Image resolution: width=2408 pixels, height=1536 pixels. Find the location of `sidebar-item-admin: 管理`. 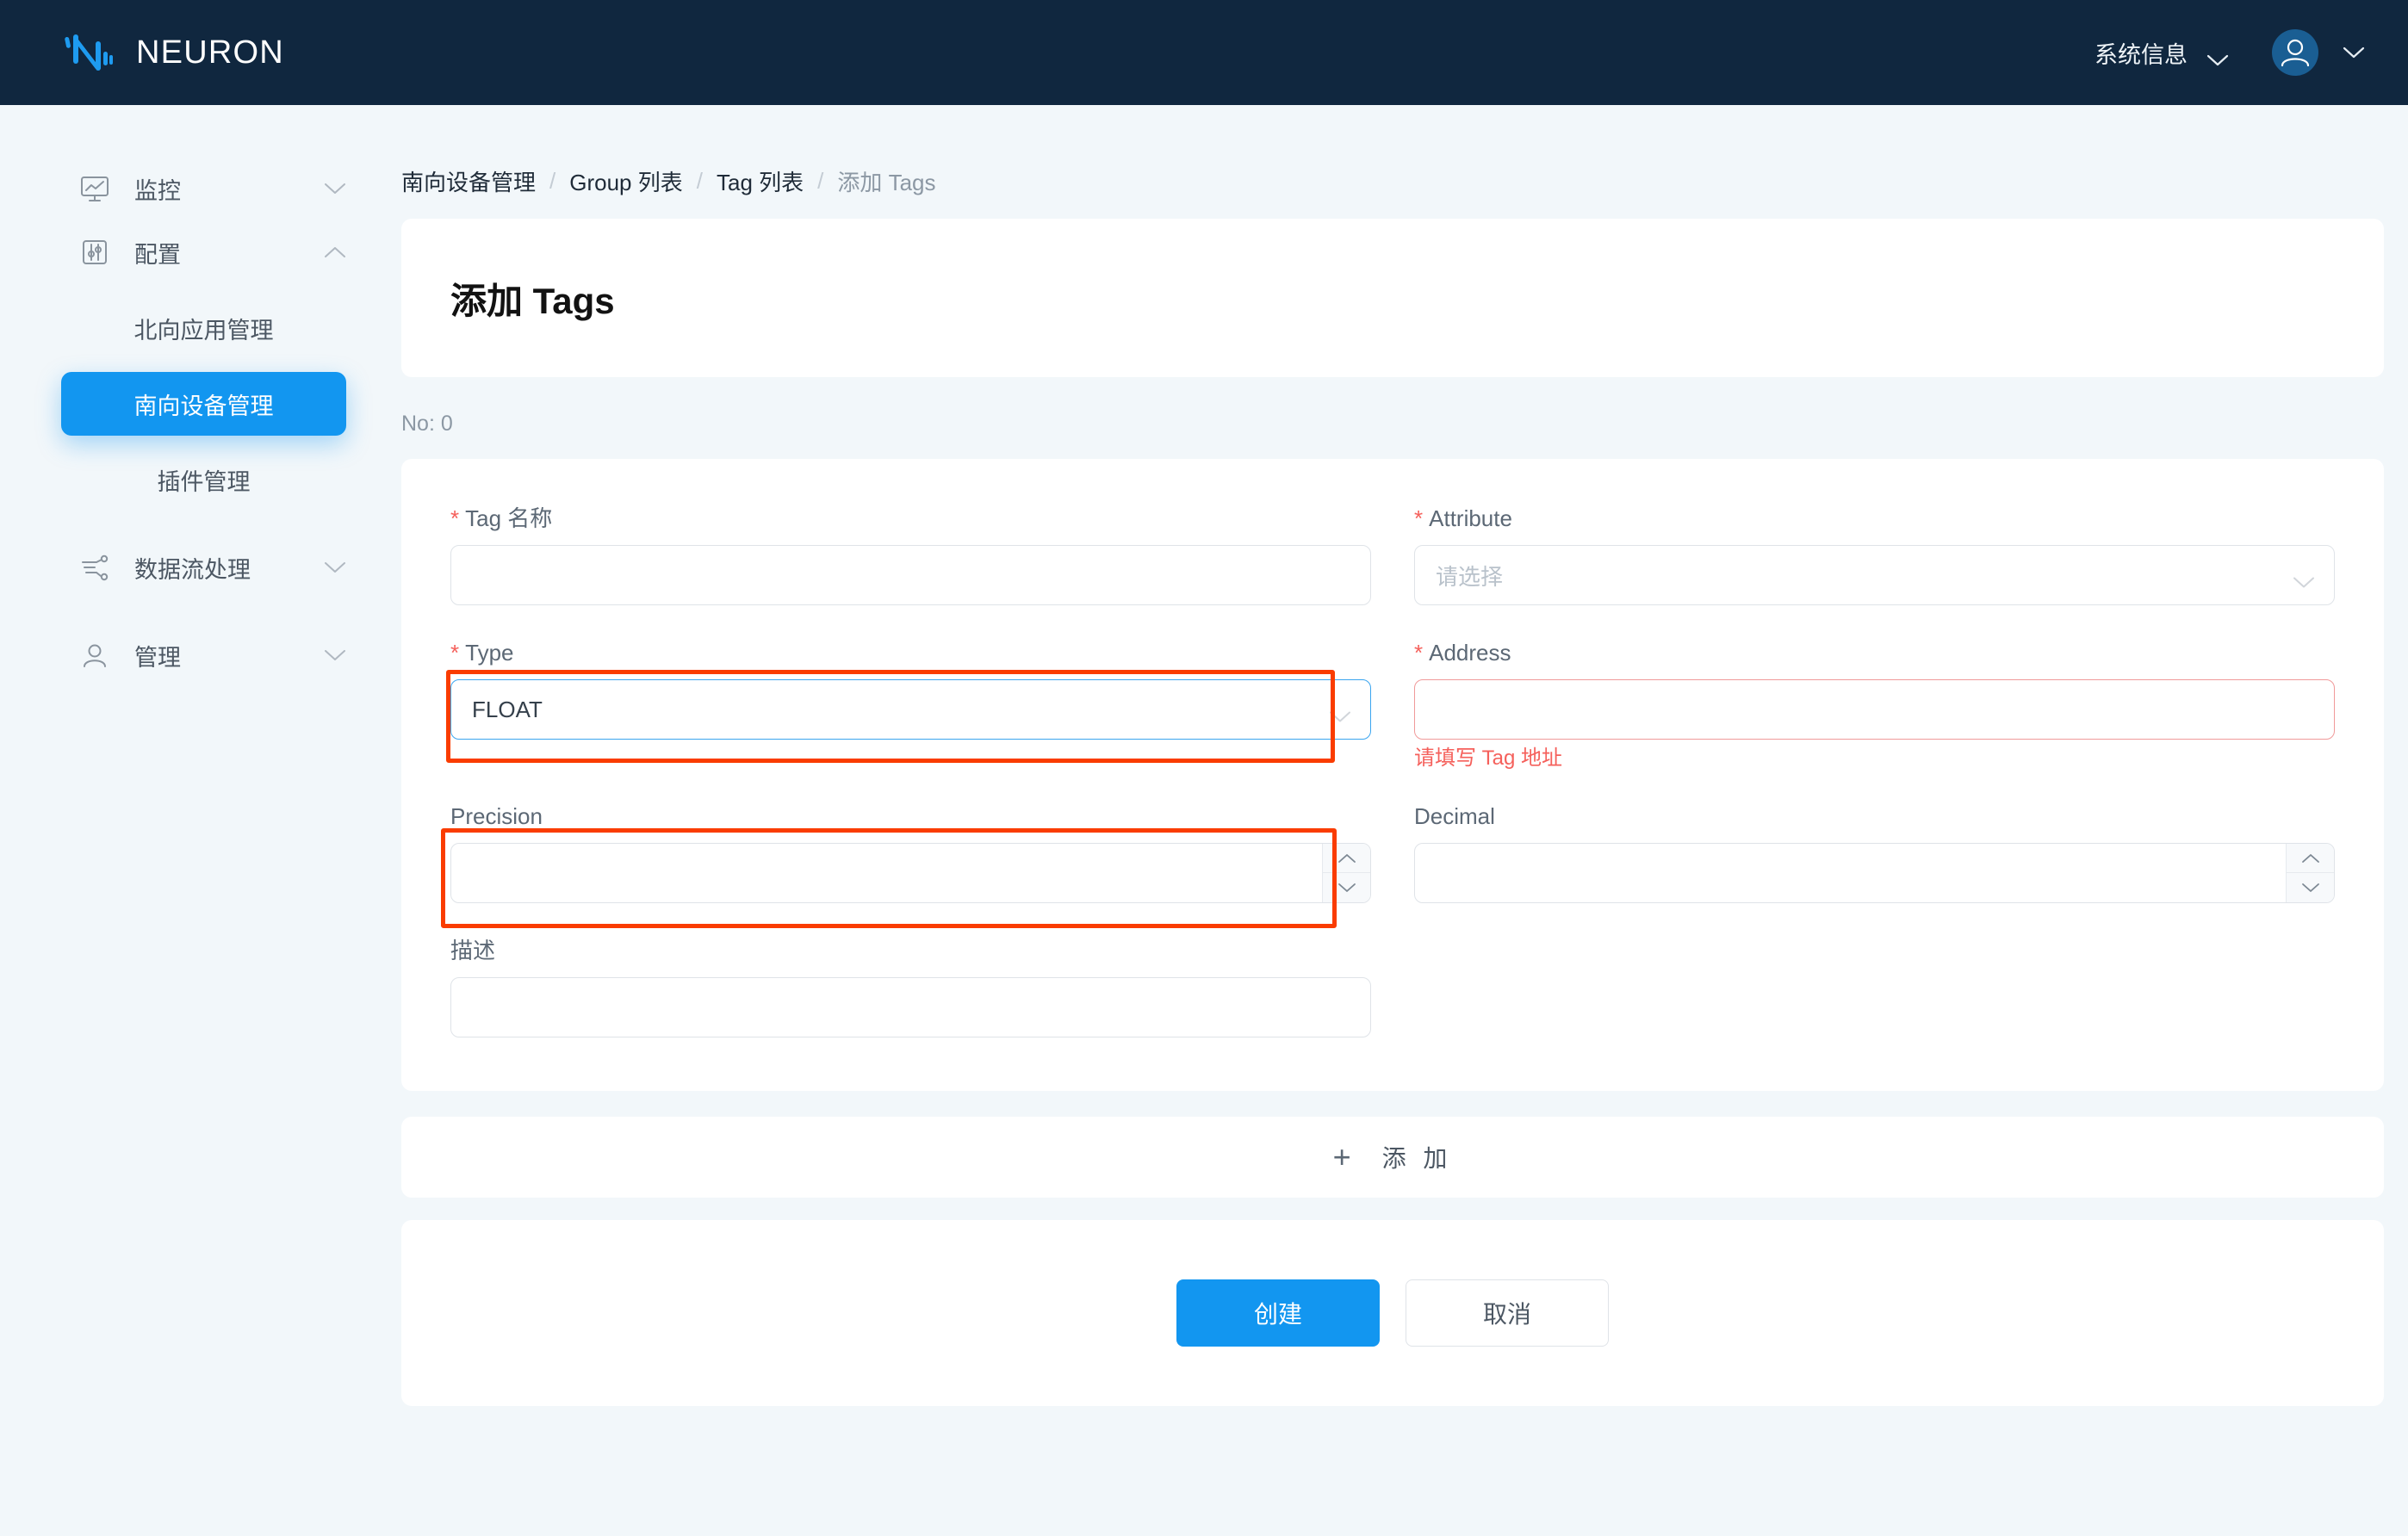

sidebar-item-admin: 管理 is located at coordinates (188, 655).